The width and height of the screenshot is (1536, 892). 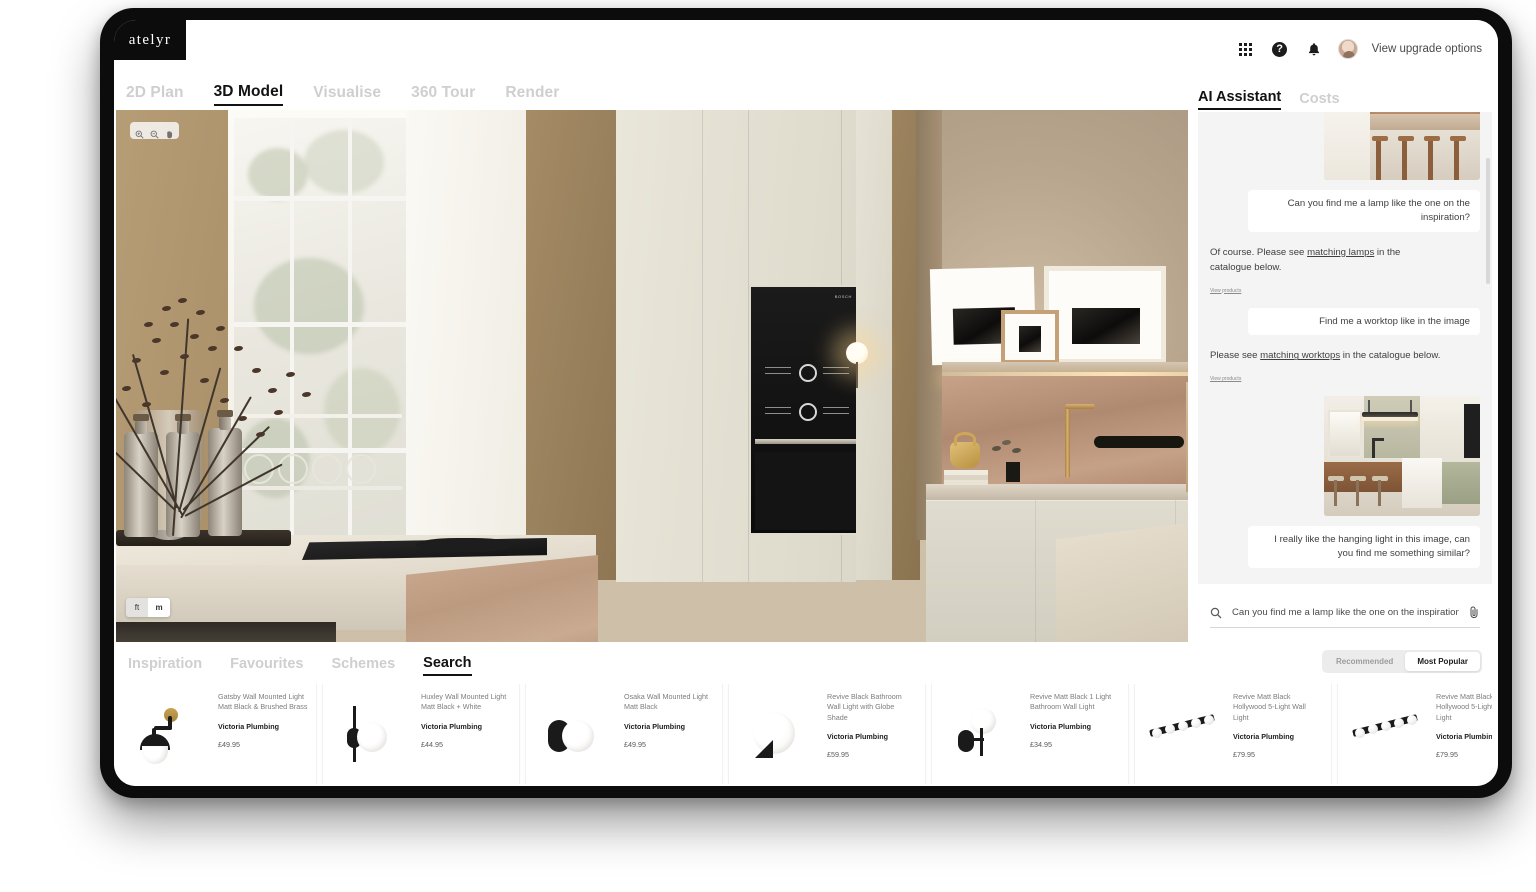 What do you see at coordinates (573, 734) in the screenshot?
I see `product-image-osaka` at bounding box center [573, 734].